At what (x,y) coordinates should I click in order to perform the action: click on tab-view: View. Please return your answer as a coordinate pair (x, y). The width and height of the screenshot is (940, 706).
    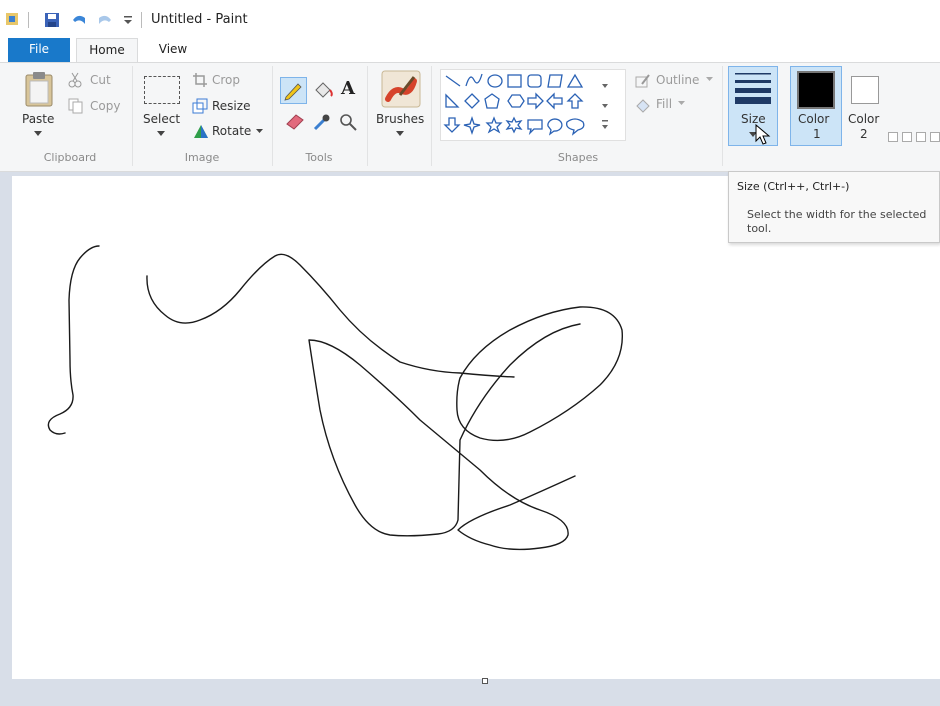
    Looking at the image, I should click on (173, 50).